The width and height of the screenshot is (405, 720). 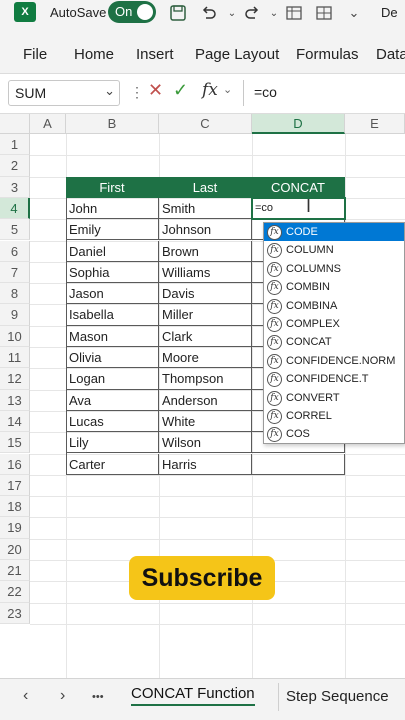 I want to click on first-name-cell: Lily, so click(x=112, y=443).